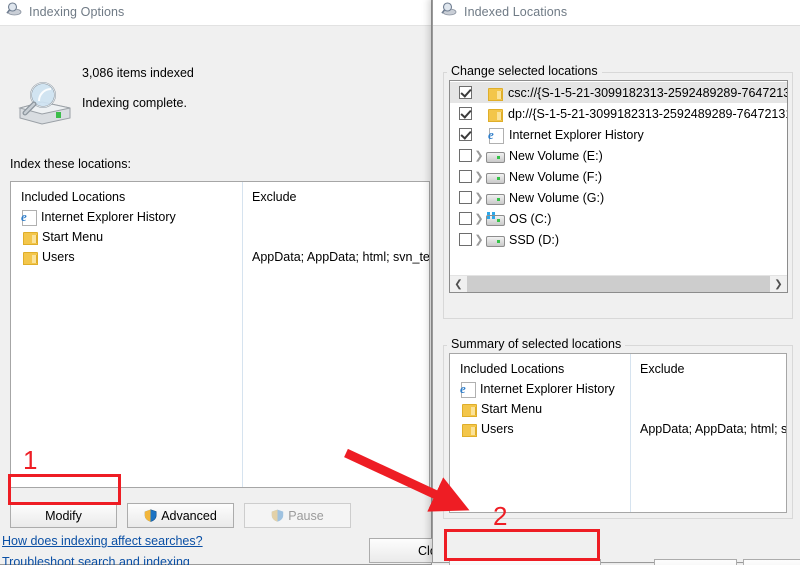  Describe the element at coordinates (616, 13) in the screenshot. I see `indexed-locations-titlebar: Indexed Locations` at that location.